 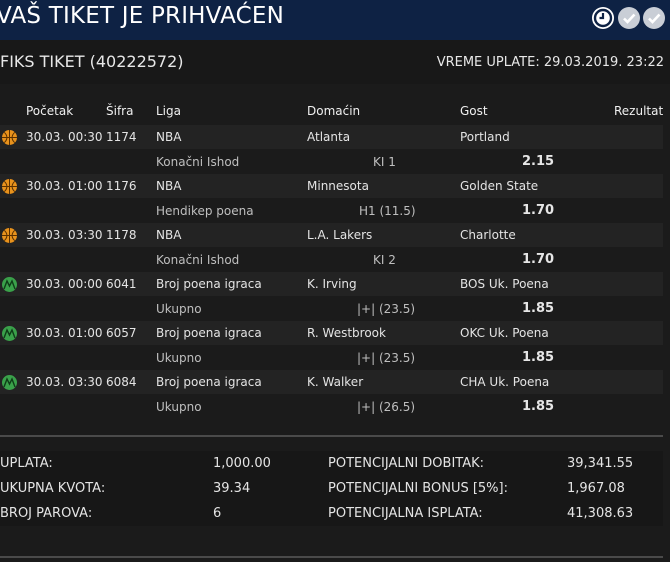 I want to click on match-away: BOS Uk. Poena, so click(x=504, y=284).